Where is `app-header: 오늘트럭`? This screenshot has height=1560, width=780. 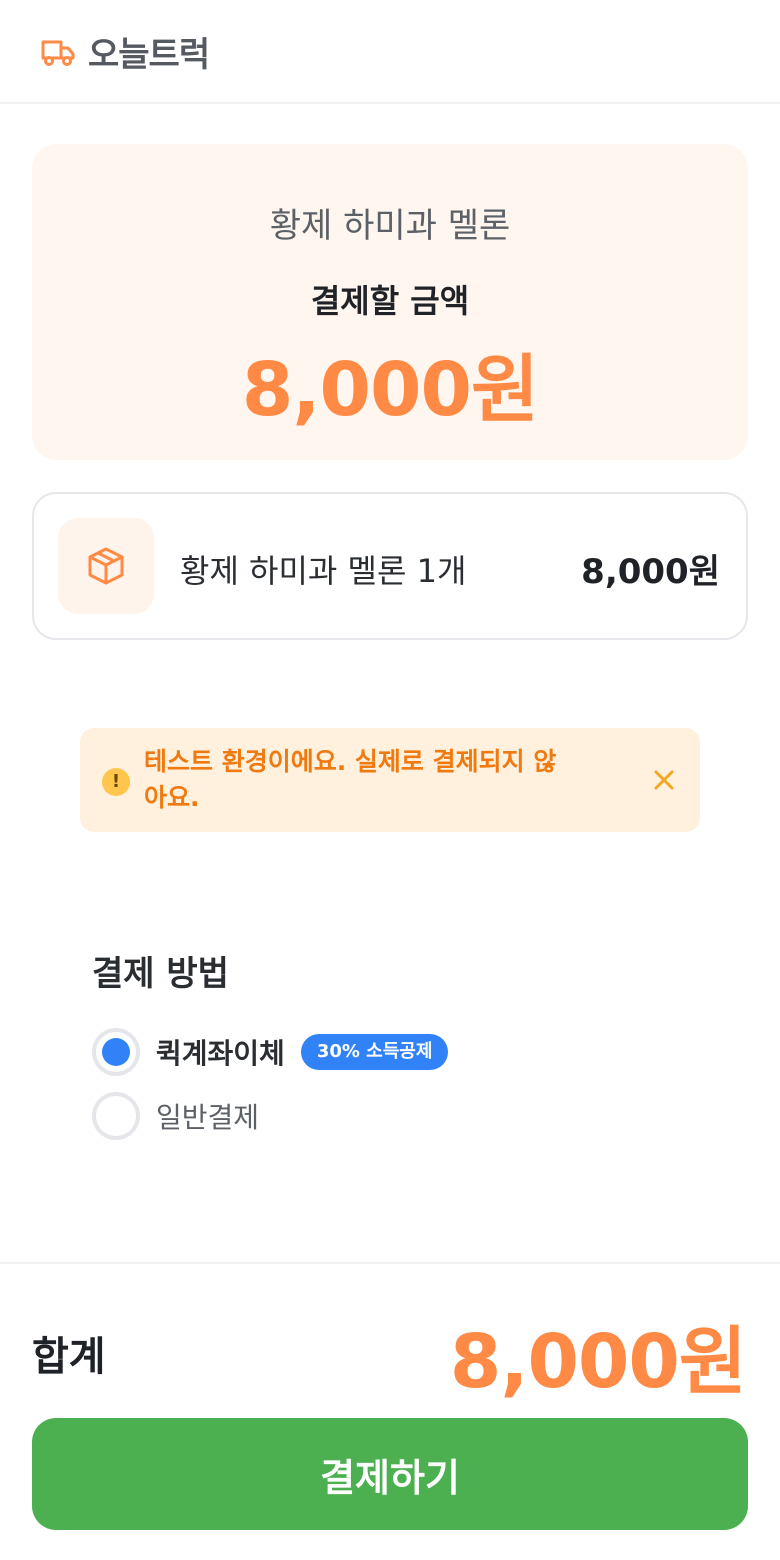
app-header: 오늘트럭 is located at coordinates (390, 52).